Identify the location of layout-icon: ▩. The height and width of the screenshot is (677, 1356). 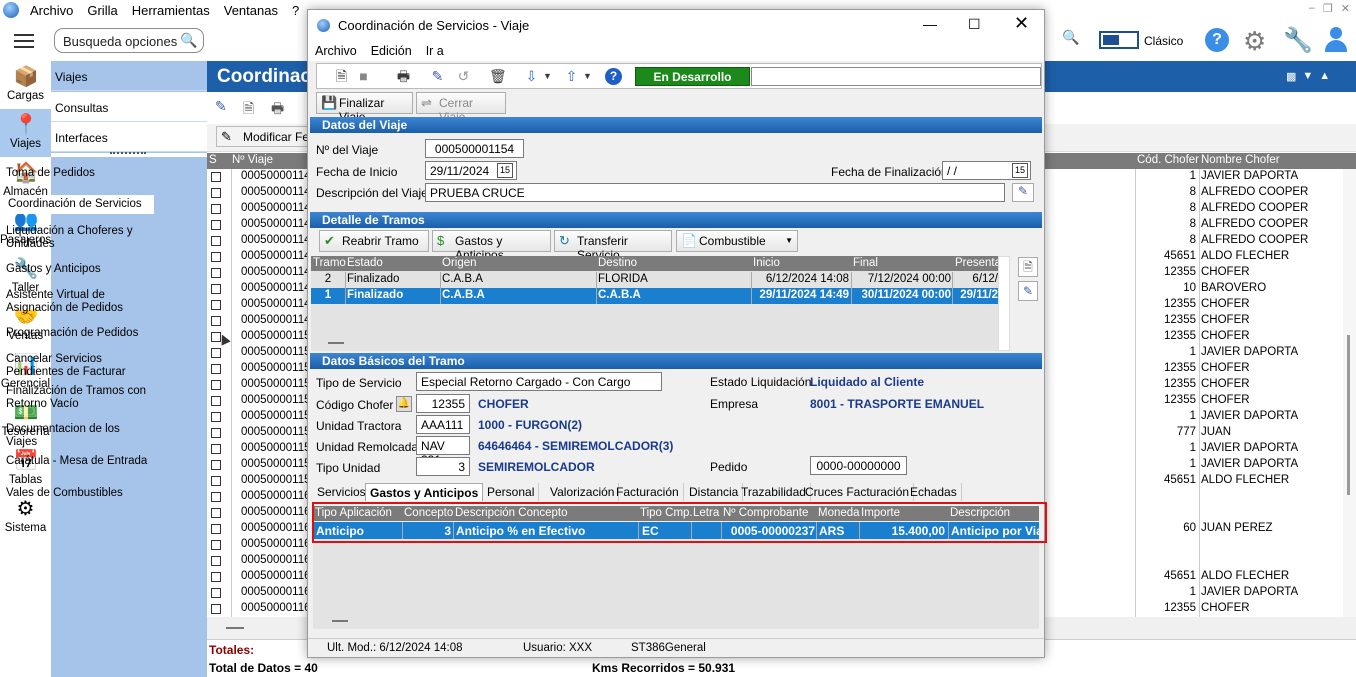
(1291, 76).